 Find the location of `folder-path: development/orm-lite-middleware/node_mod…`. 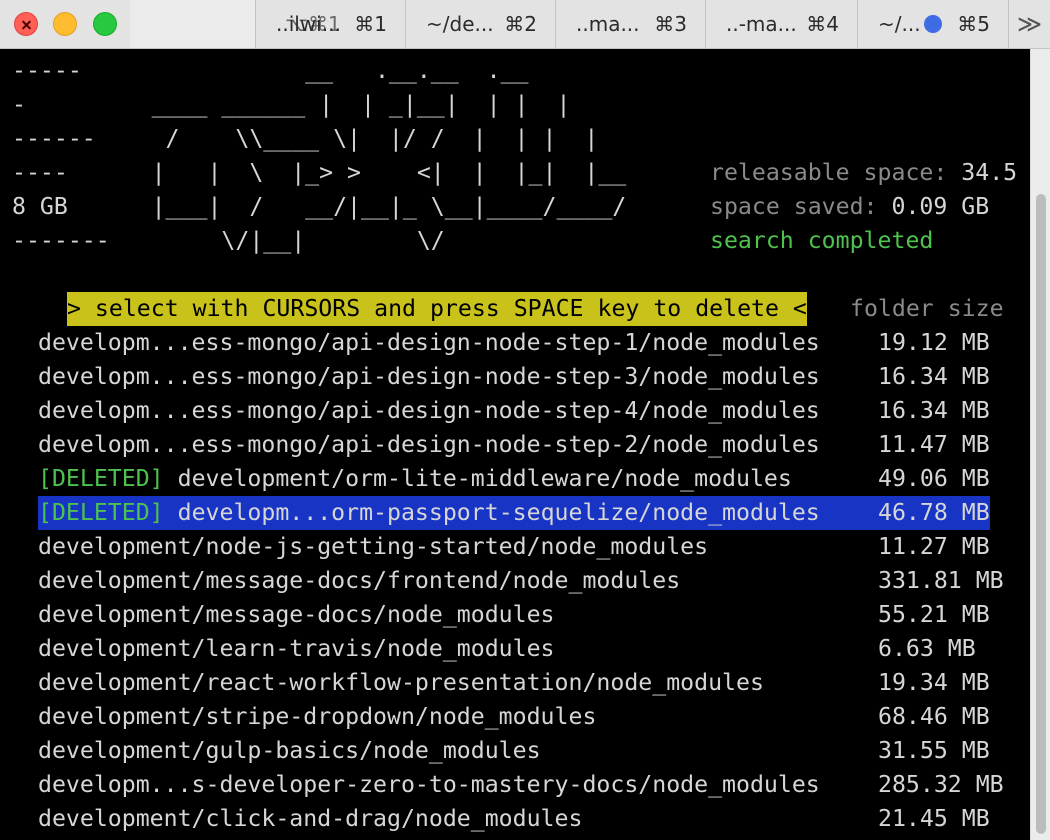

folder-path: development/orm-lite-middleware/node_mod… is located at coordinates (484, 478).